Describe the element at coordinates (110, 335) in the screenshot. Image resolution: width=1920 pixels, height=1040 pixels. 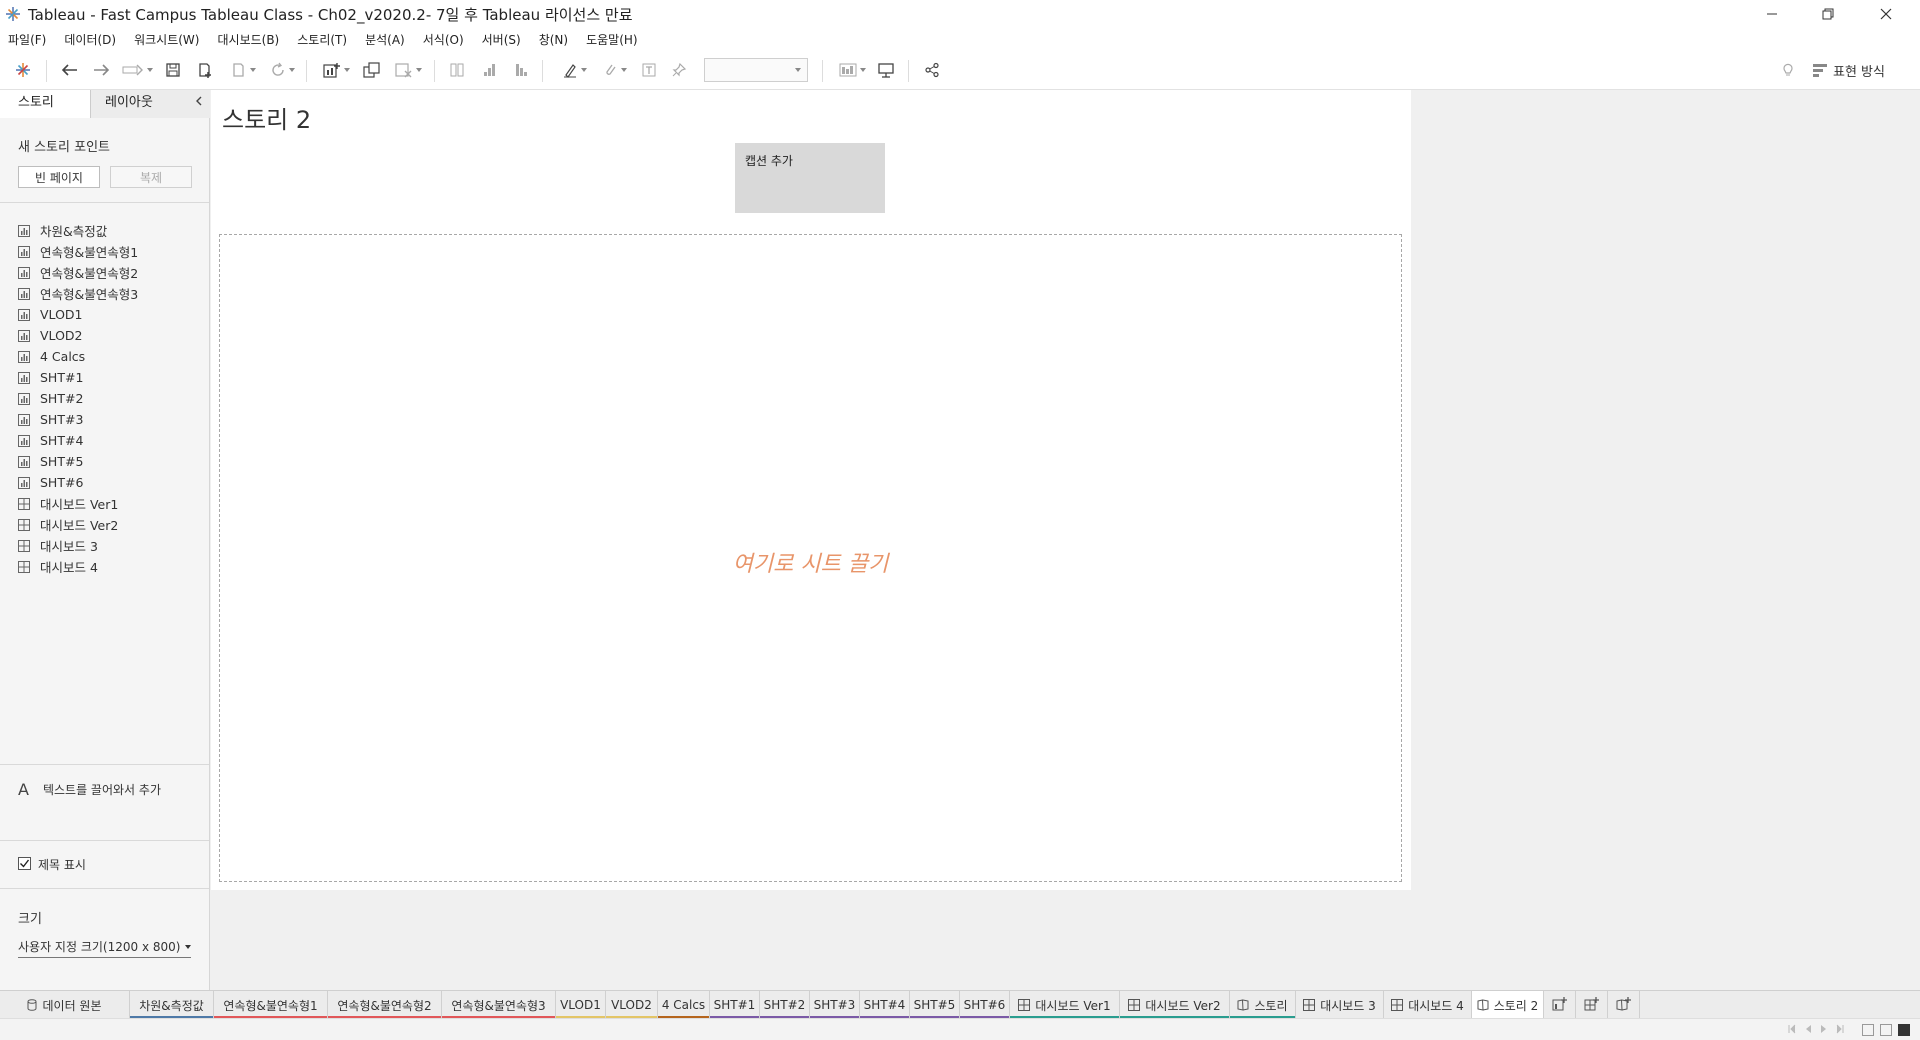
I see `story-sheet-item: VLOD2` at that location.